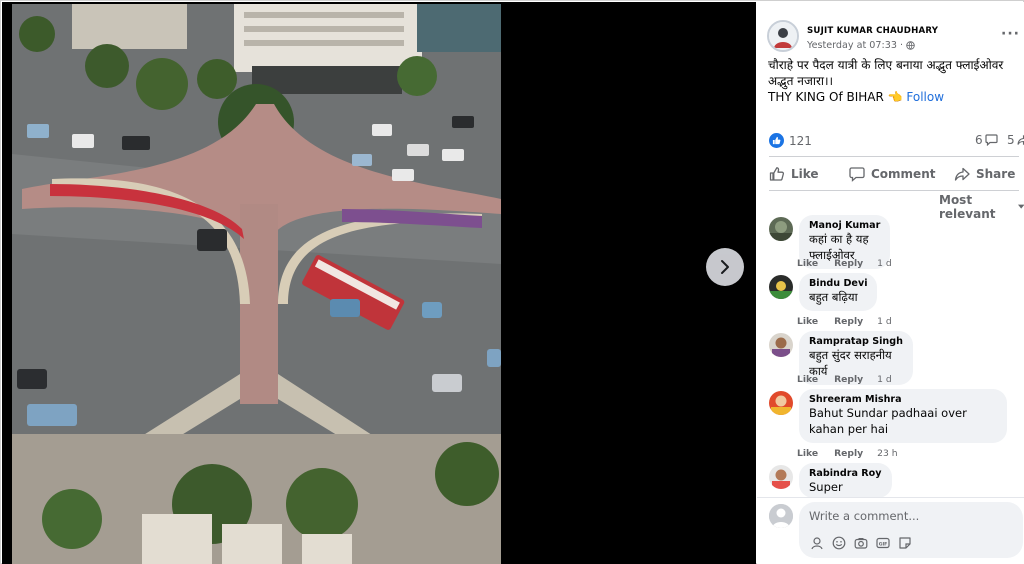 This screenshot has width=1024, height=564. I want to click on gif-icon: GIF, so click(882, 542).